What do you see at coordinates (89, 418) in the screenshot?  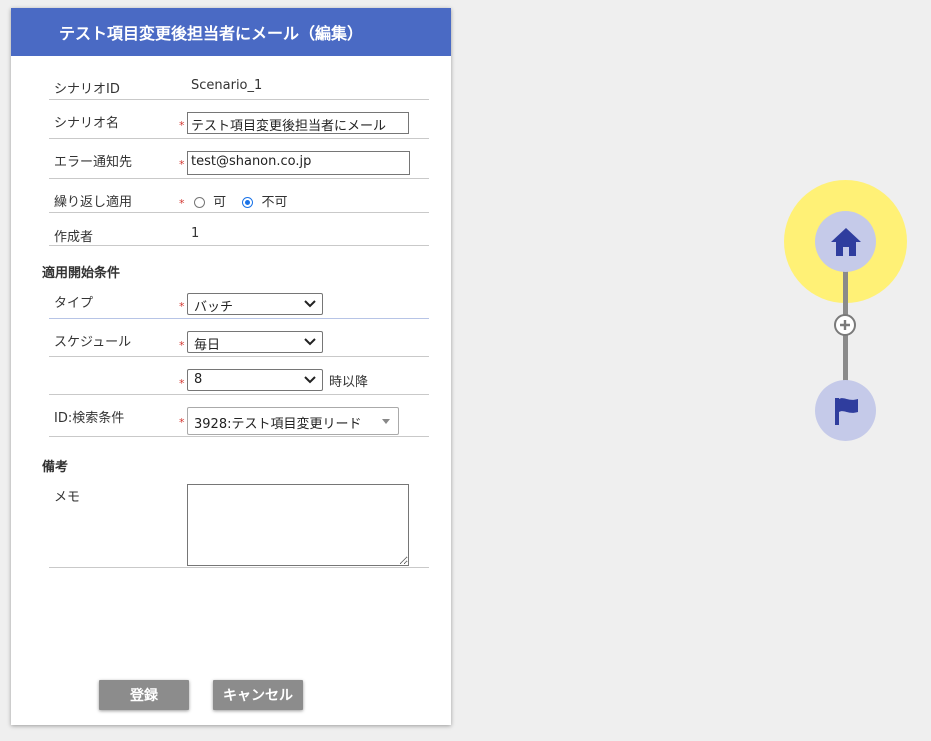 I see `search-condition-label: ID:検索条件` at bounding box center [89, 418].